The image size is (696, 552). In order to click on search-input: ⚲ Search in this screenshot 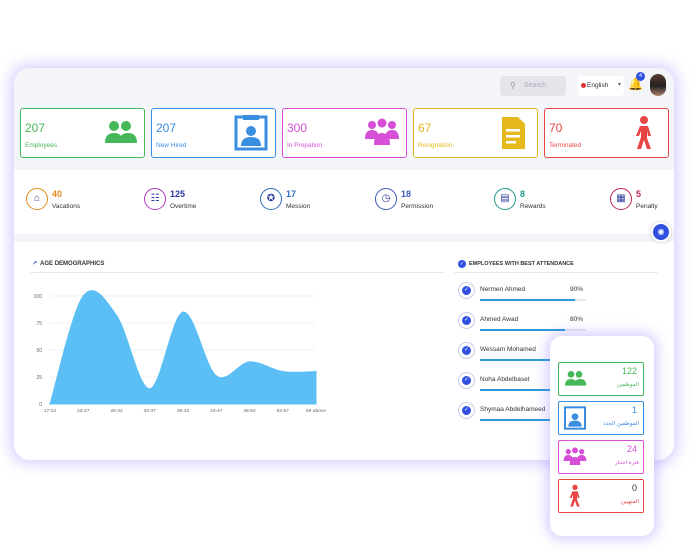, I will do `click(533, 86)`.